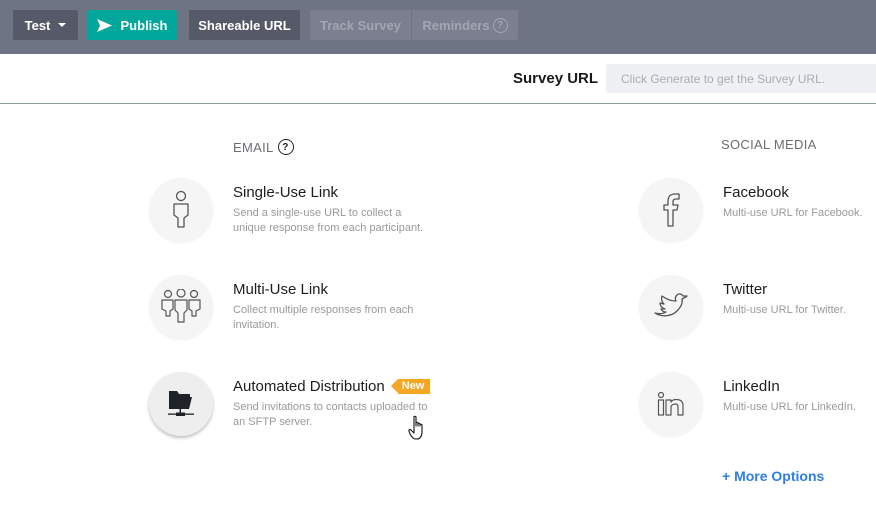  Describe the element at coordinates (456, 25) in the screenshot. I see `reminders-label: Reminders` at that location.